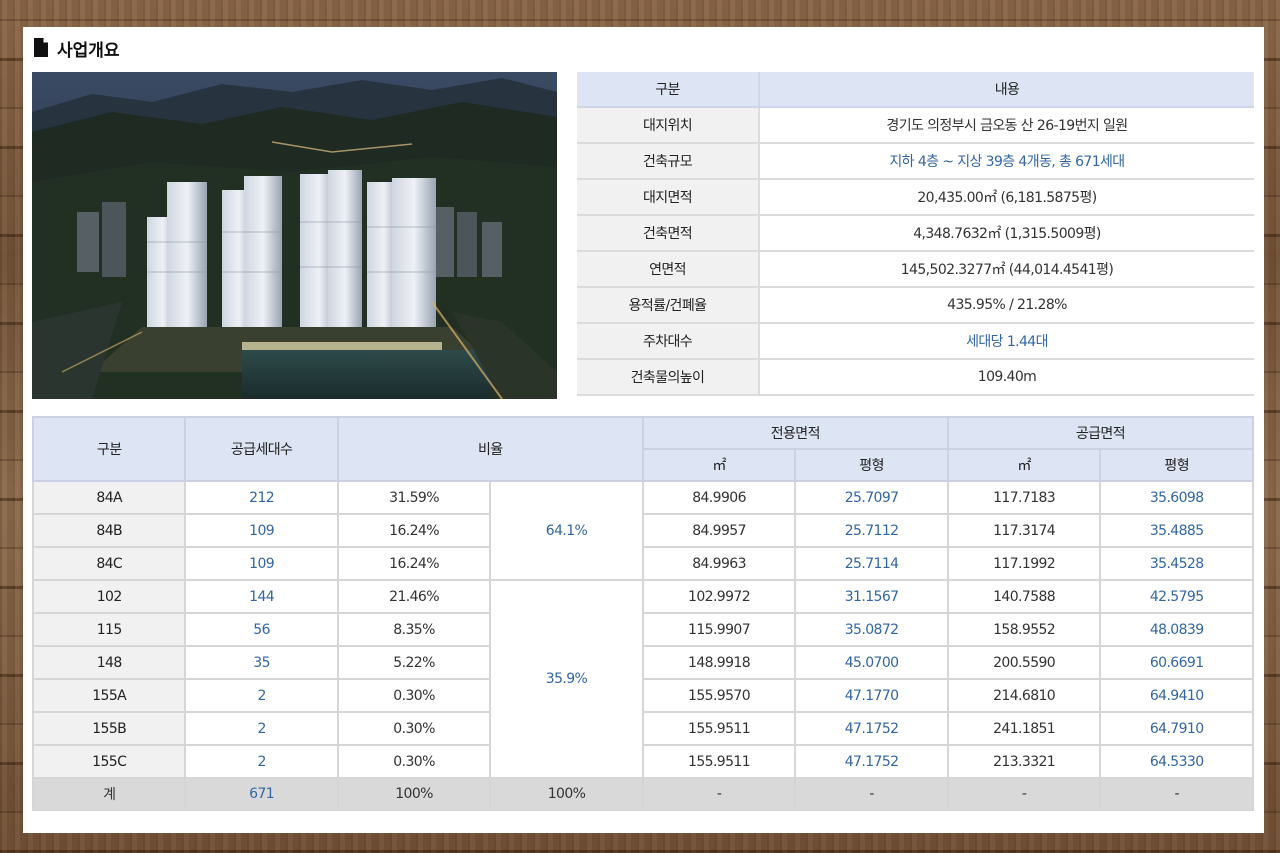 This screenshot has width=1280, height=853. Describe the element at coordinates (795, 433) in the screenshot. I see `header-exclusive-area: 전용면적` at that location.